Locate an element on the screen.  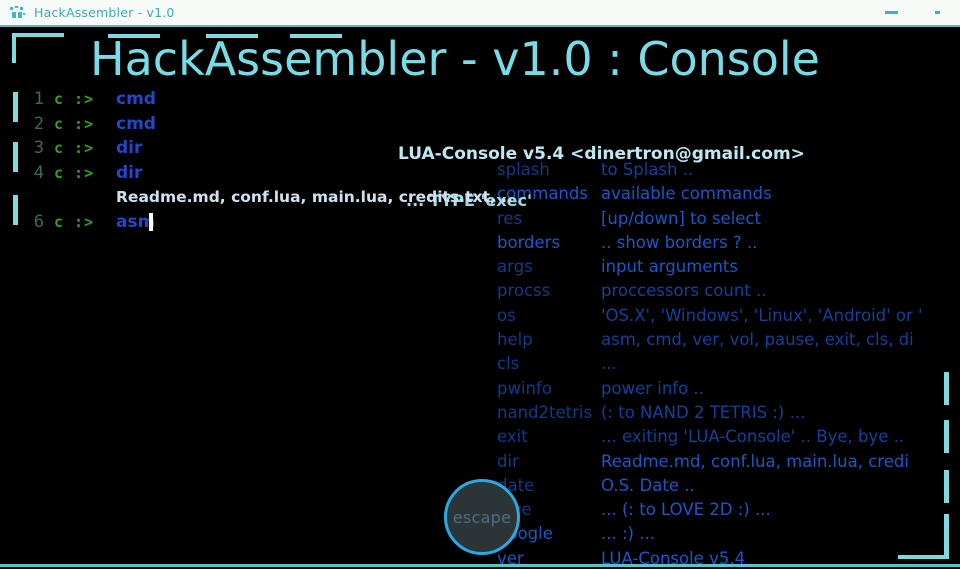
command-desc: [up/down] to select is located at coordinates (681, 218).